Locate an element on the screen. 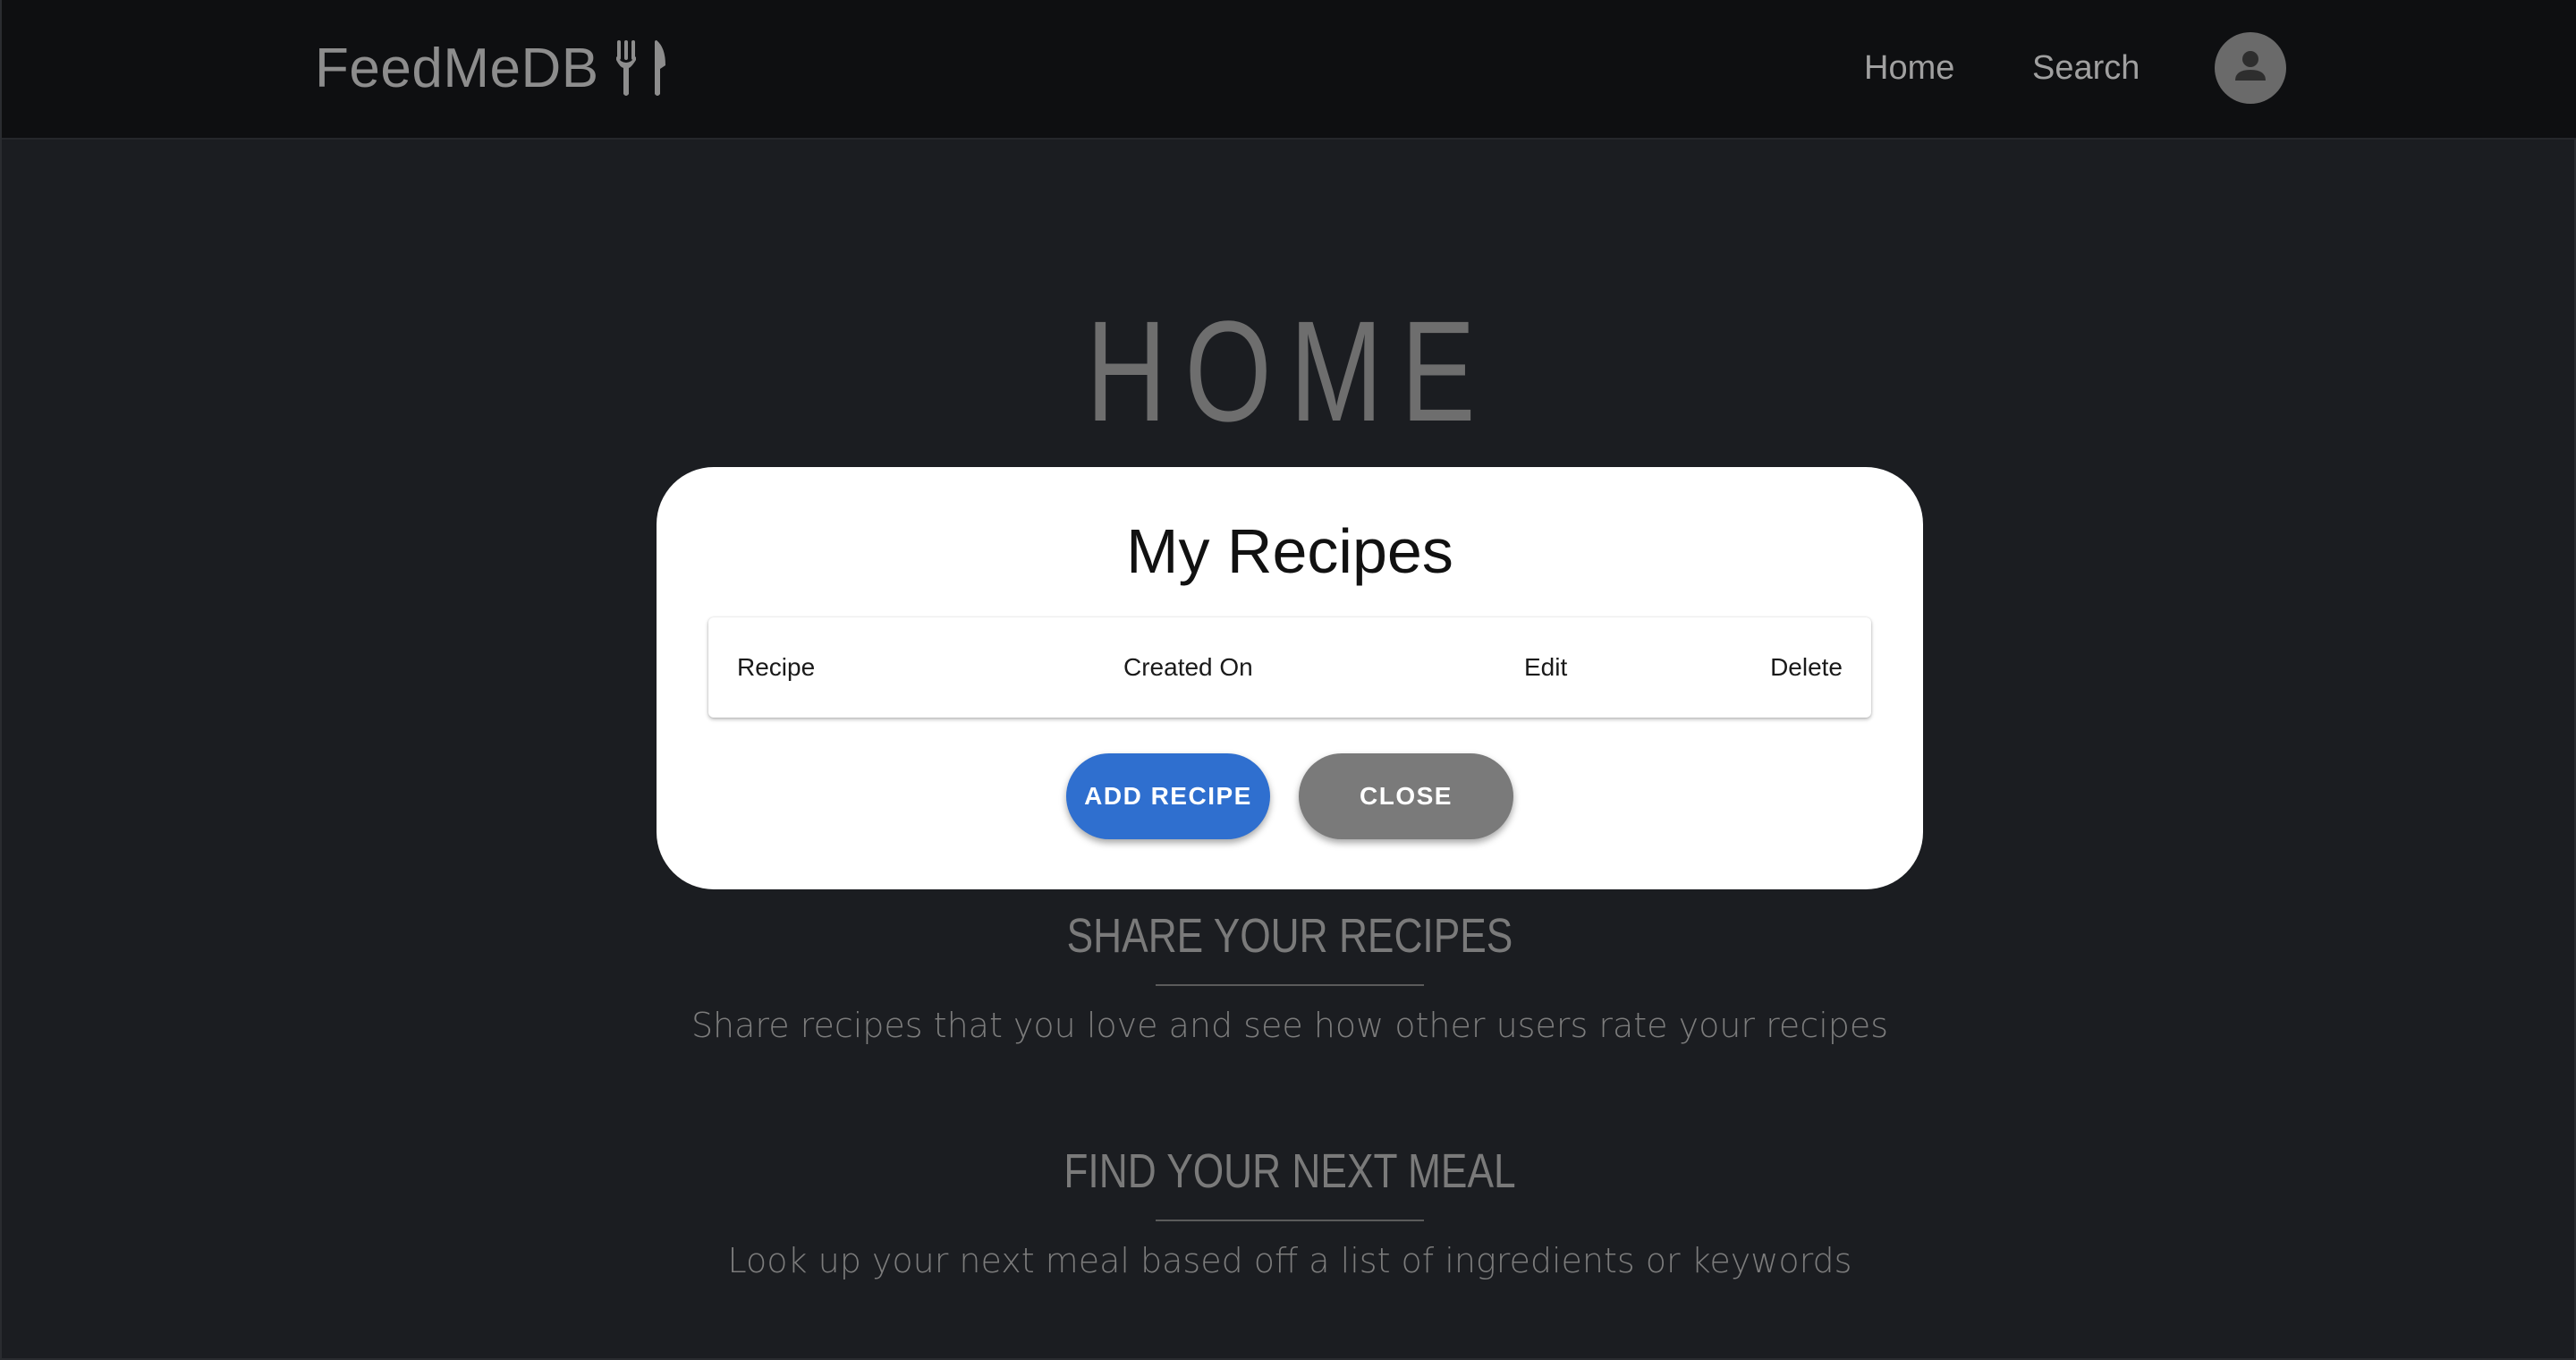 The width and height of the screenshot is (2576, 1360). column-header-created-on: Created On is located at coordinates (1188, 667).